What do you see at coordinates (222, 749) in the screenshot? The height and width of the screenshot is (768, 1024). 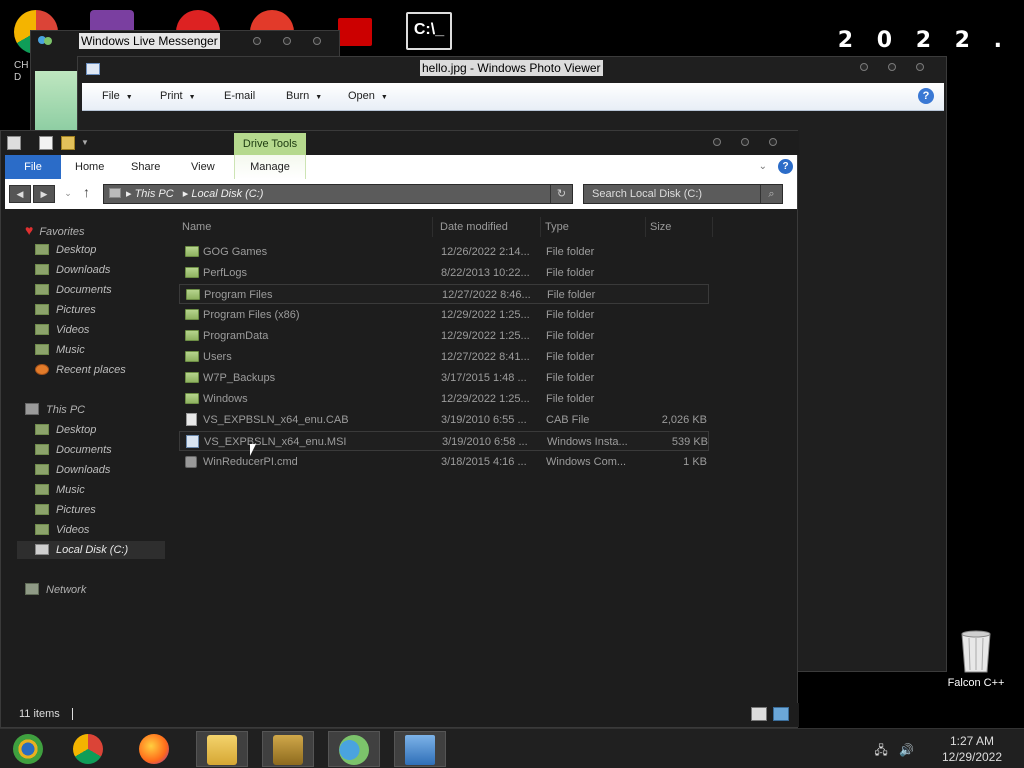 I see `taskbar-file-explorer` at bounding box center [222, 749].